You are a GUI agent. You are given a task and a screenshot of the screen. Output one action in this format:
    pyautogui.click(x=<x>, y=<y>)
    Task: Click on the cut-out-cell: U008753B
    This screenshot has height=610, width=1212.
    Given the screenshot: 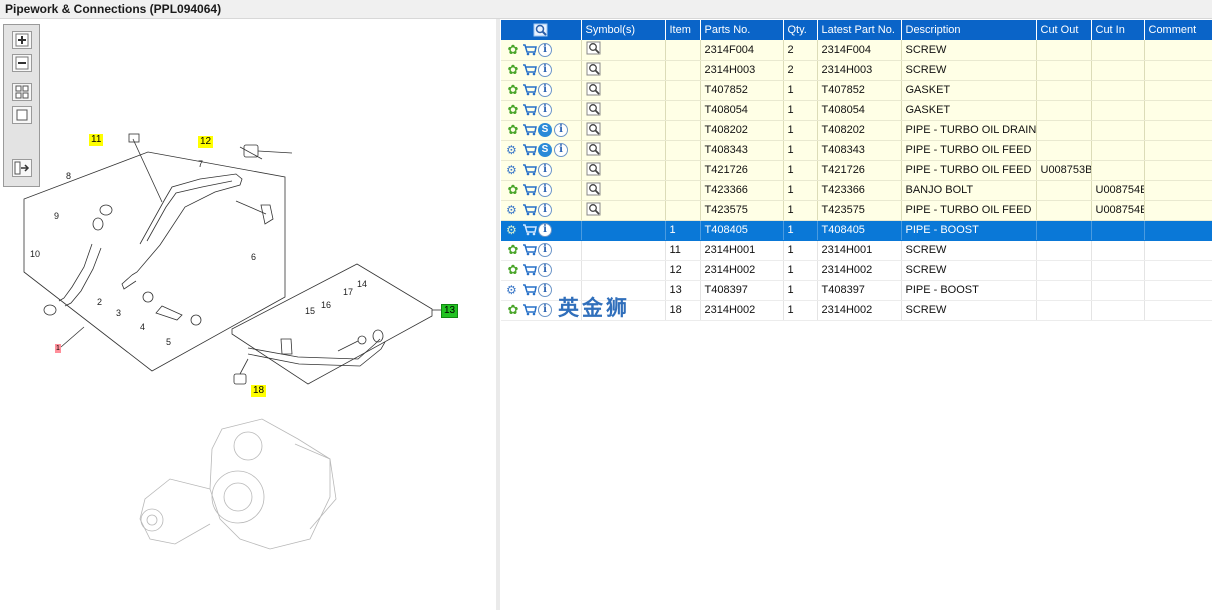 What is the action you would take?
    pyautogui.click(x=1064, y=170)
    